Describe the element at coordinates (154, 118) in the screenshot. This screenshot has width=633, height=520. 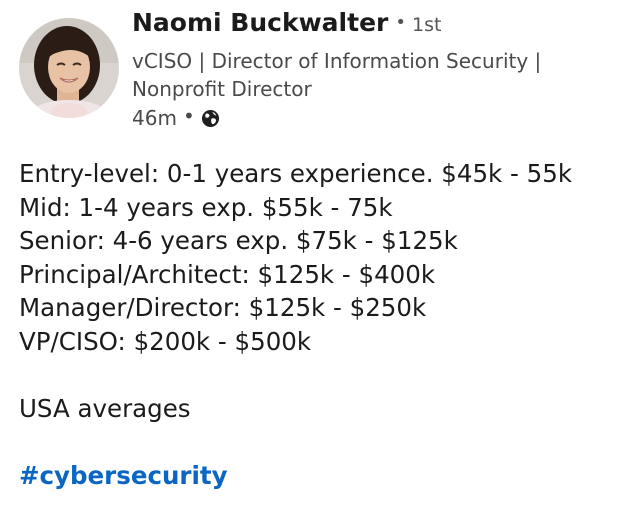
I see `post-timestamp: 46m` at that location.